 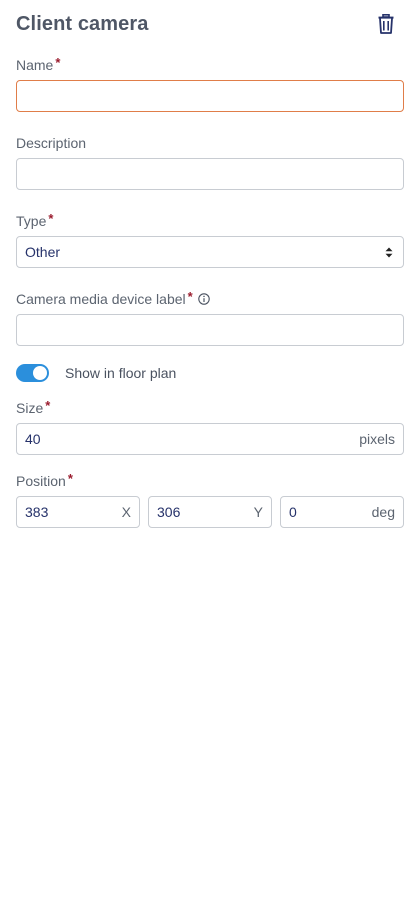 I want to click on name-input, so click(x=210, y=96).